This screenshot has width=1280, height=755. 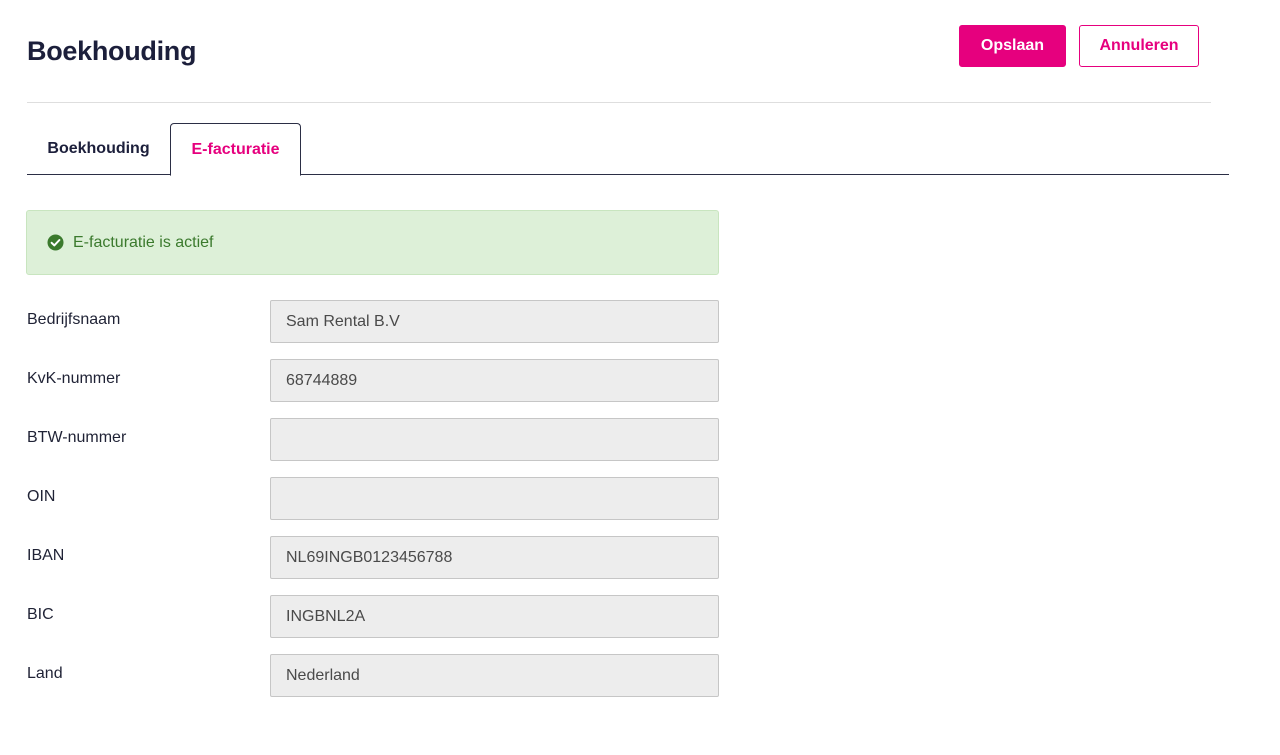 I want to click on field-label: Land, so click(x=45, y=673).